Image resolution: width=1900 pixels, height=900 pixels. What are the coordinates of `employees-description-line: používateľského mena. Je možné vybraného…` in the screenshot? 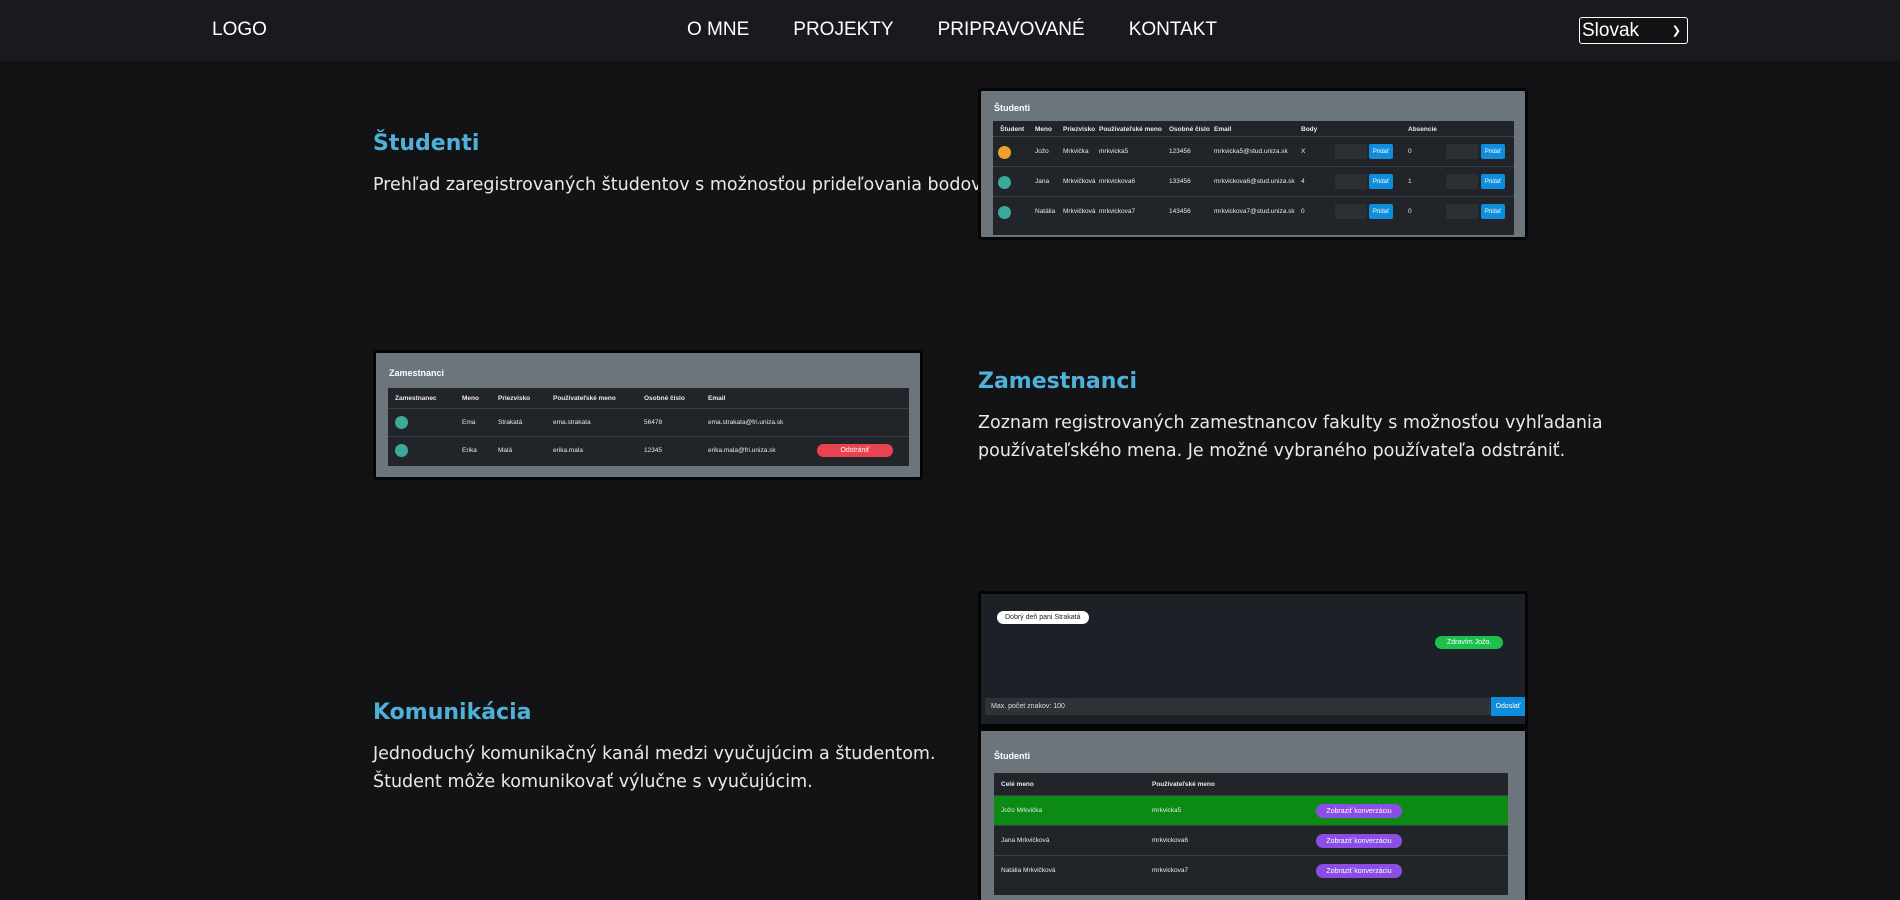 It's located at (1272, 451).